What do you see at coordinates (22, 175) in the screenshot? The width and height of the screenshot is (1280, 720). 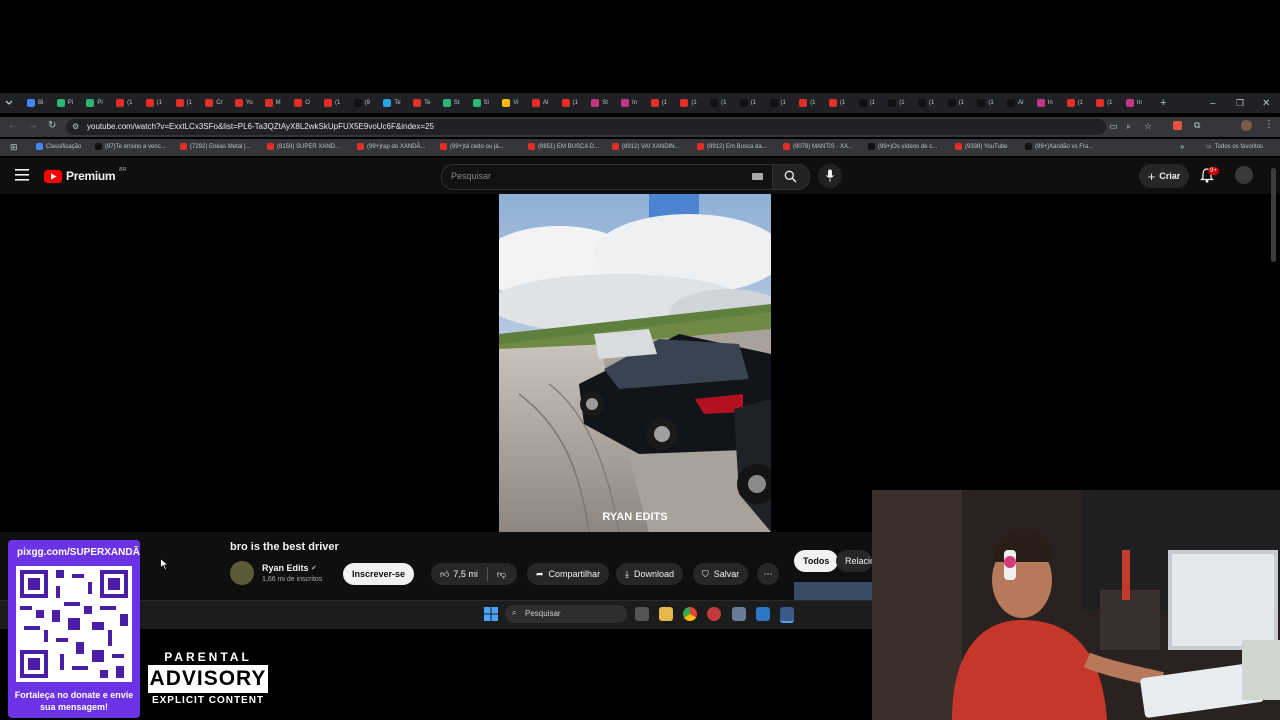 I see `hamburger-menu-icon` at bounding box center [22, 175].